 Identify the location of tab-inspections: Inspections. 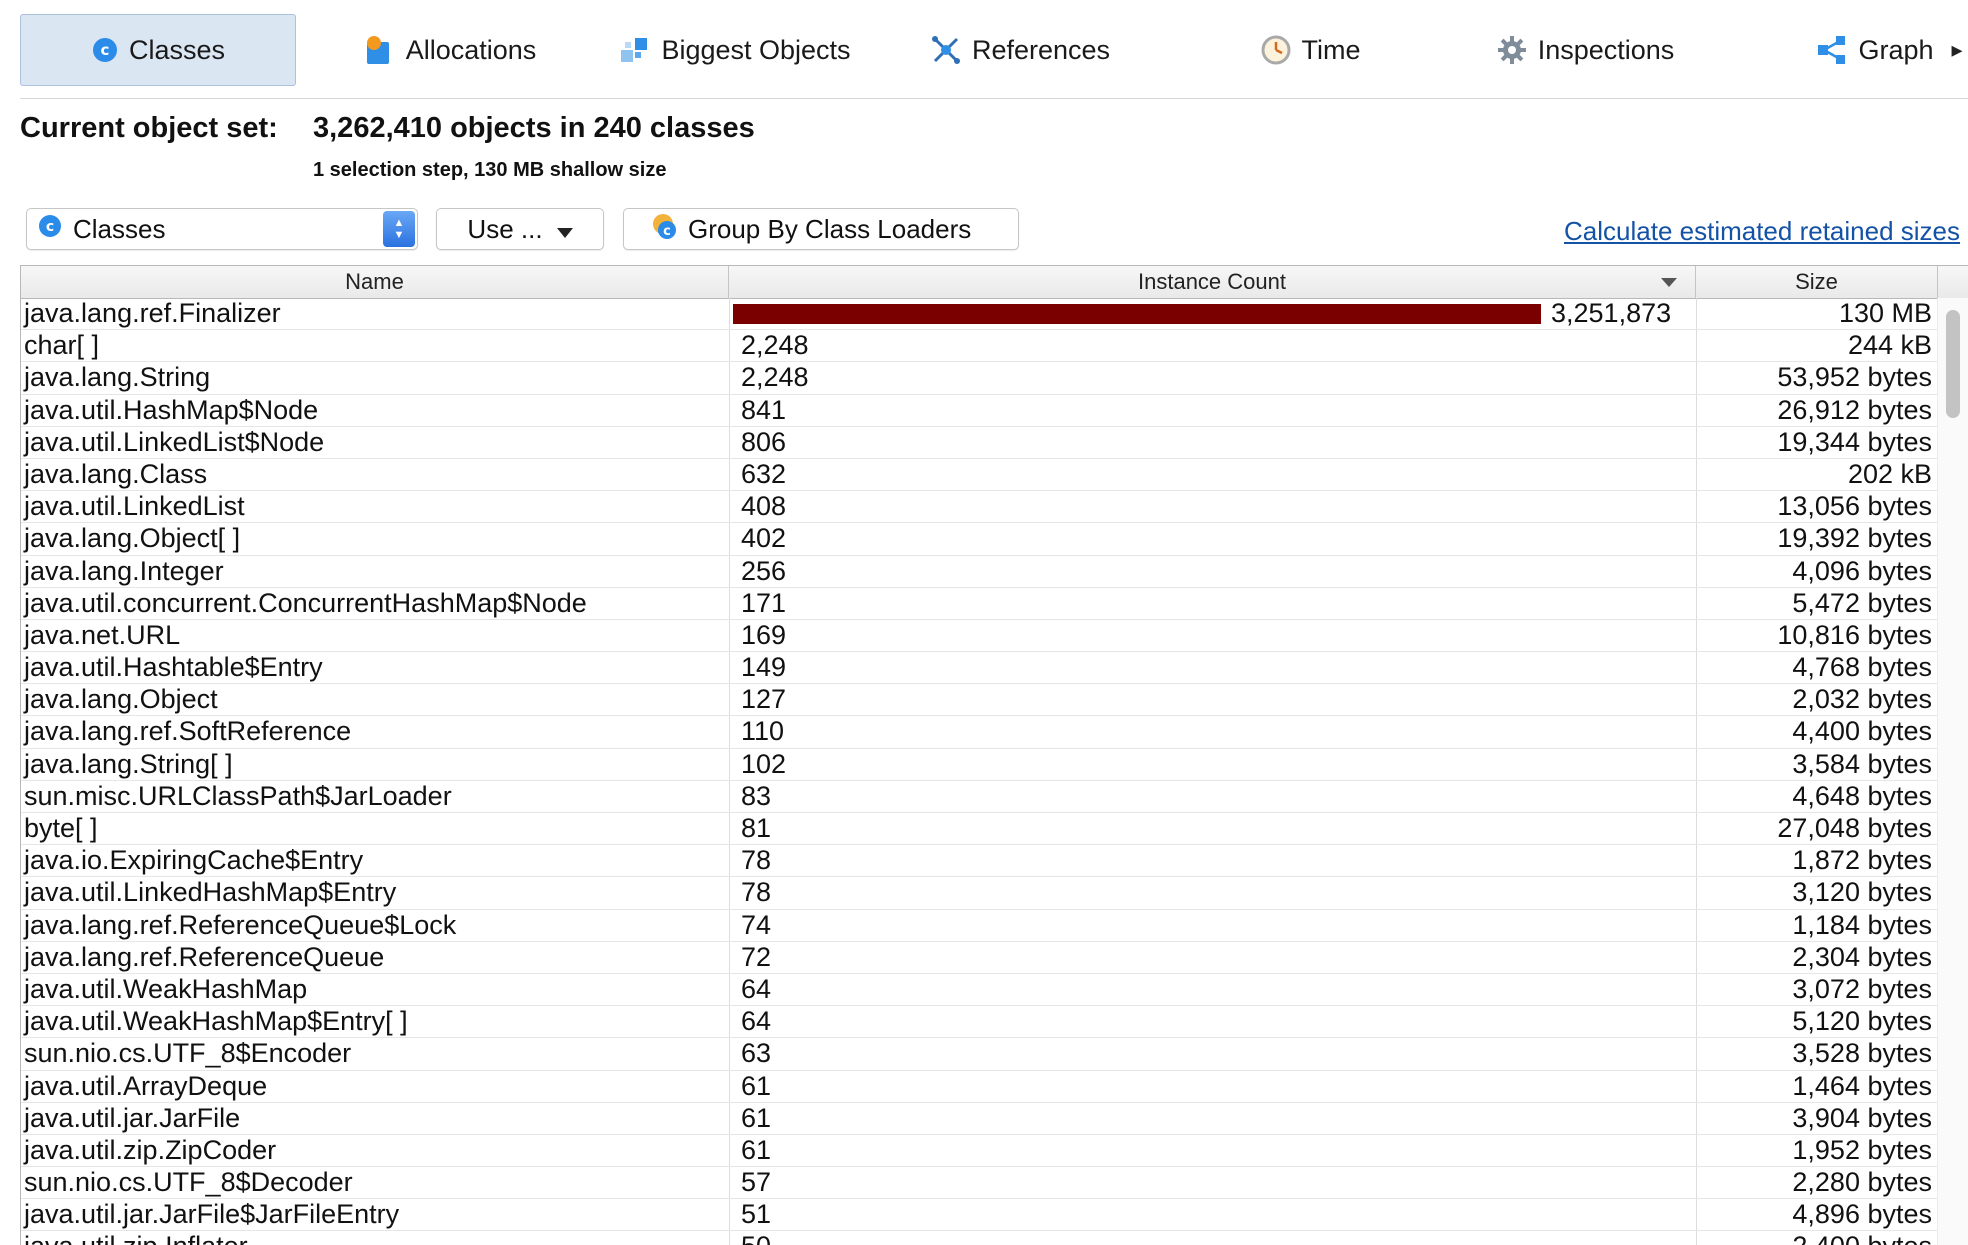
(1585, 50).